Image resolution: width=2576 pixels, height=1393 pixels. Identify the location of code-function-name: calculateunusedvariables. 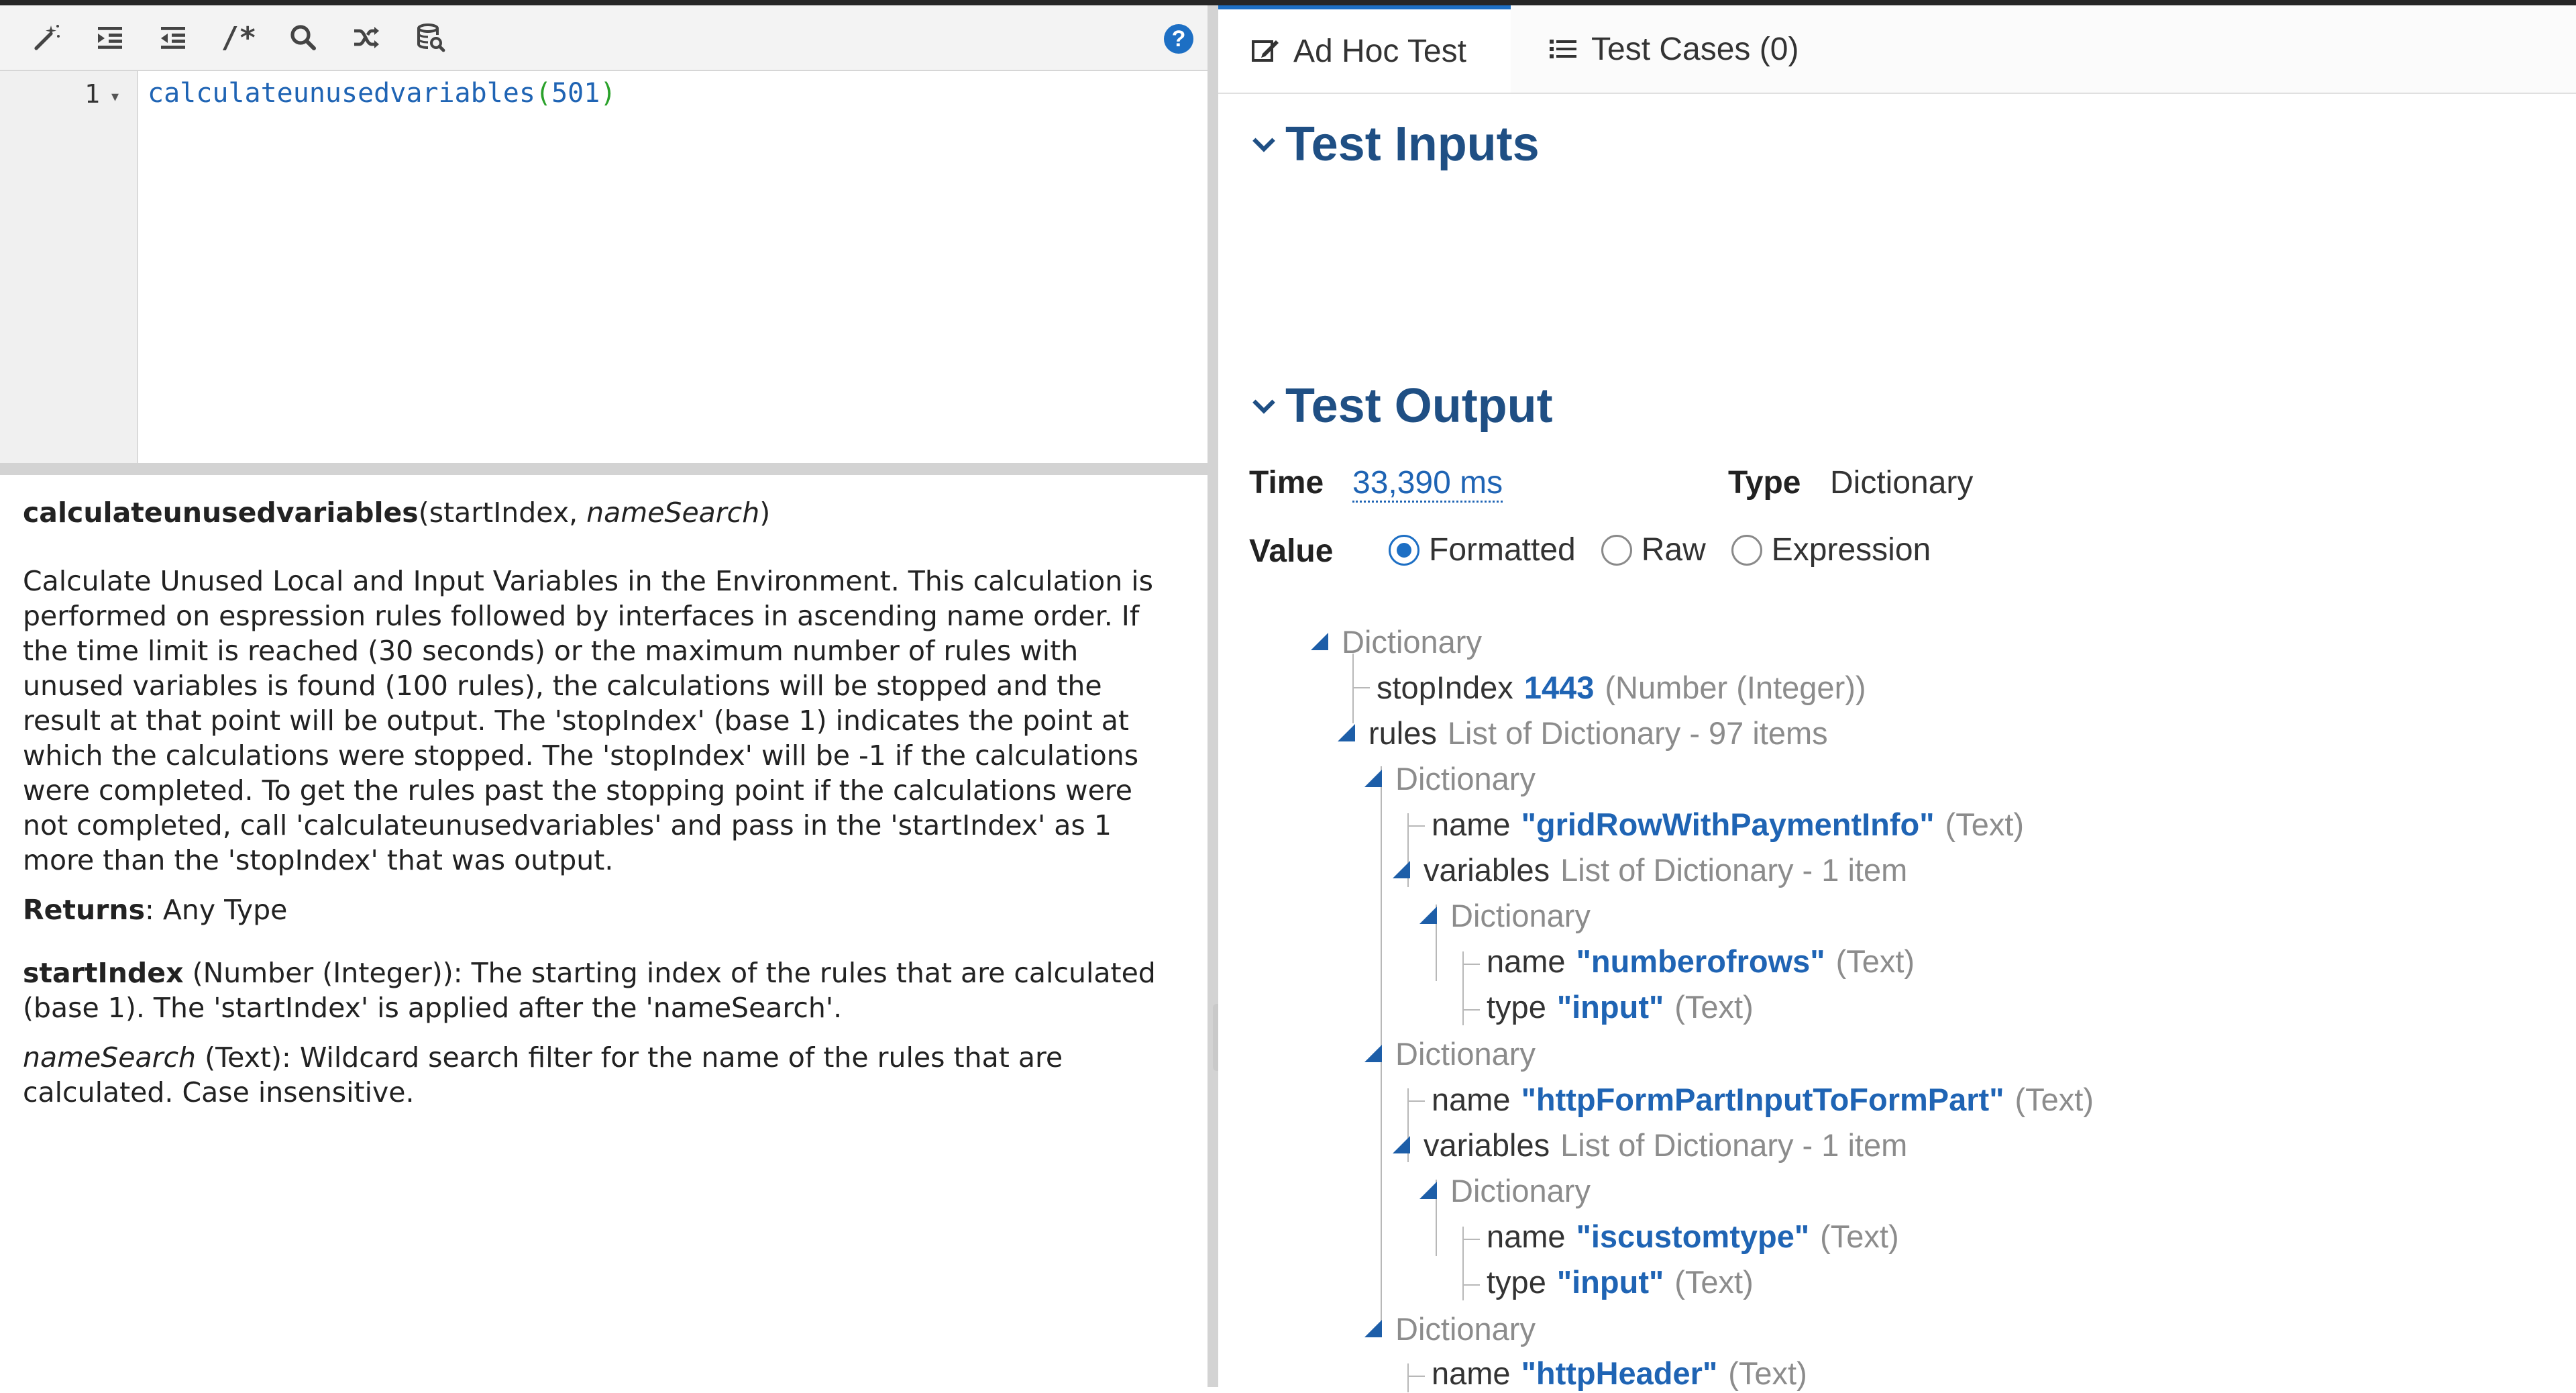
(341, 93).